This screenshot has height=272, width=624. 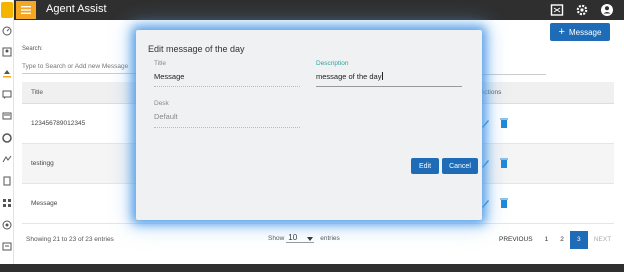 I want to click on analytics-icon, so click(x=7, y=159).